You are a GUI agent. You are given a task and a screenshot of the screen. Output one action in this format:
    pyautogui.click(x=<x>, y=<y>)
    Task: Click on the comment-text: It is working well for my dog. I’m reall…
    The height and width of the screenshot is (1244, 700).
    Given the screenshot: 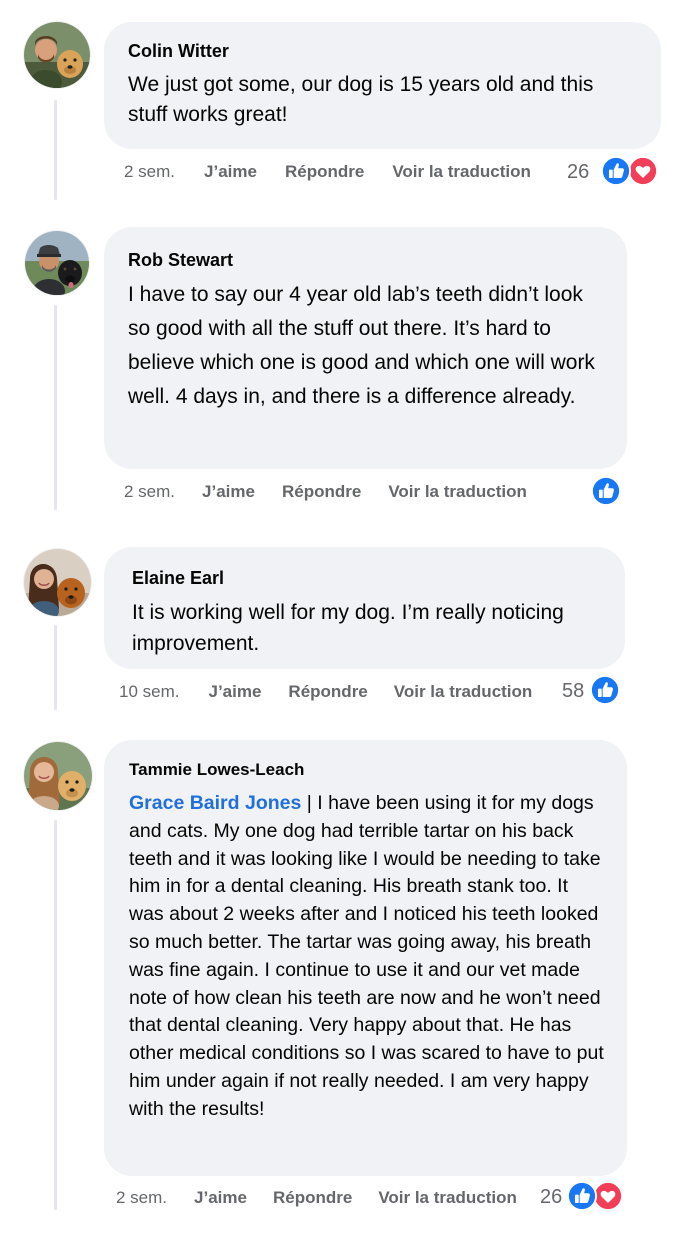 What is the action you would take?
    pyautogui.click(x=348, y=628)
    